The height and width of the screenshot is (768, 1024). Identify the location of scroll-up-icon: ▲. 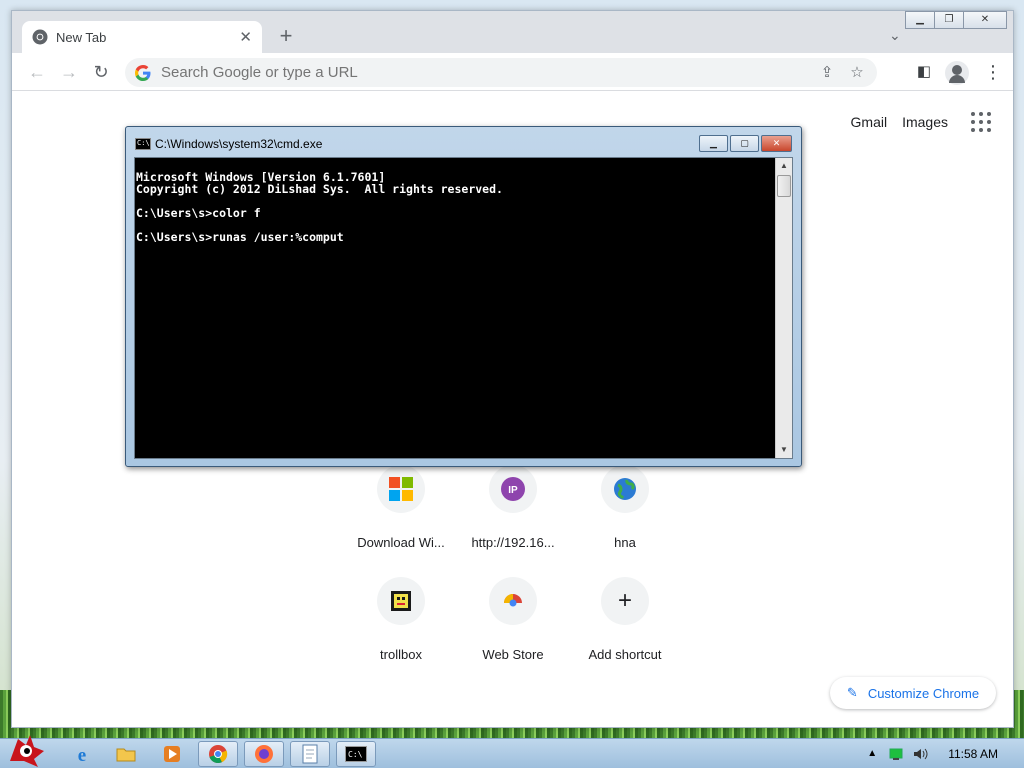
(784, 166).